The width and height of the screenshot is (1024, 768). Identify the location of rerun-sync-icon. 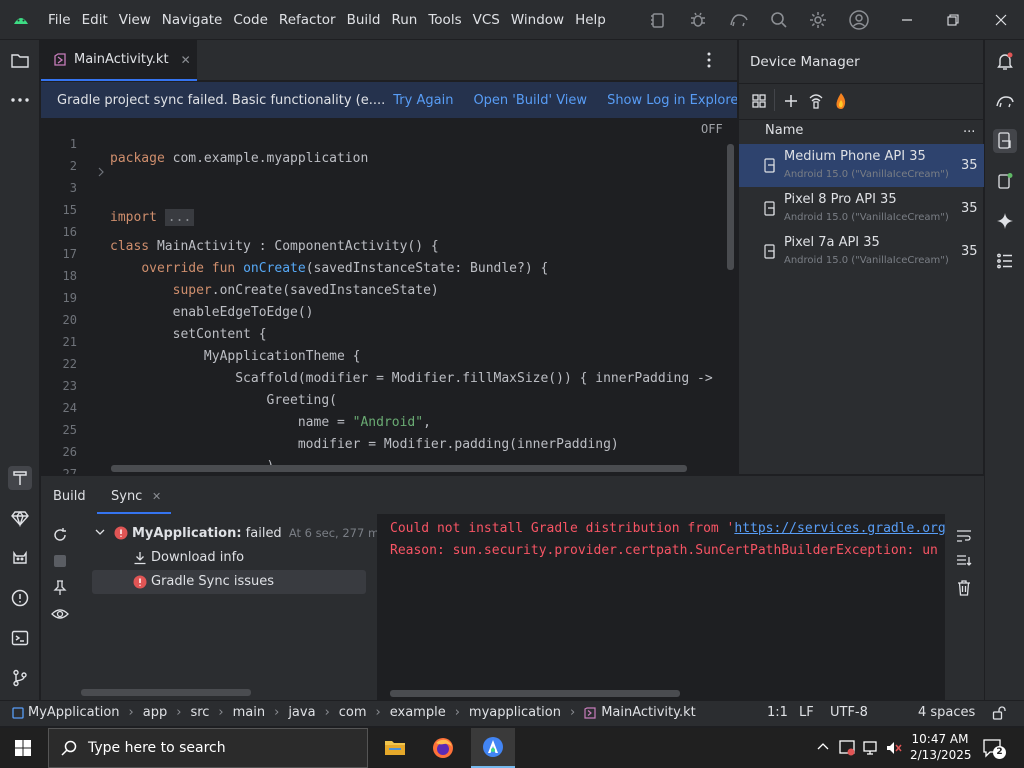
(60, 535).